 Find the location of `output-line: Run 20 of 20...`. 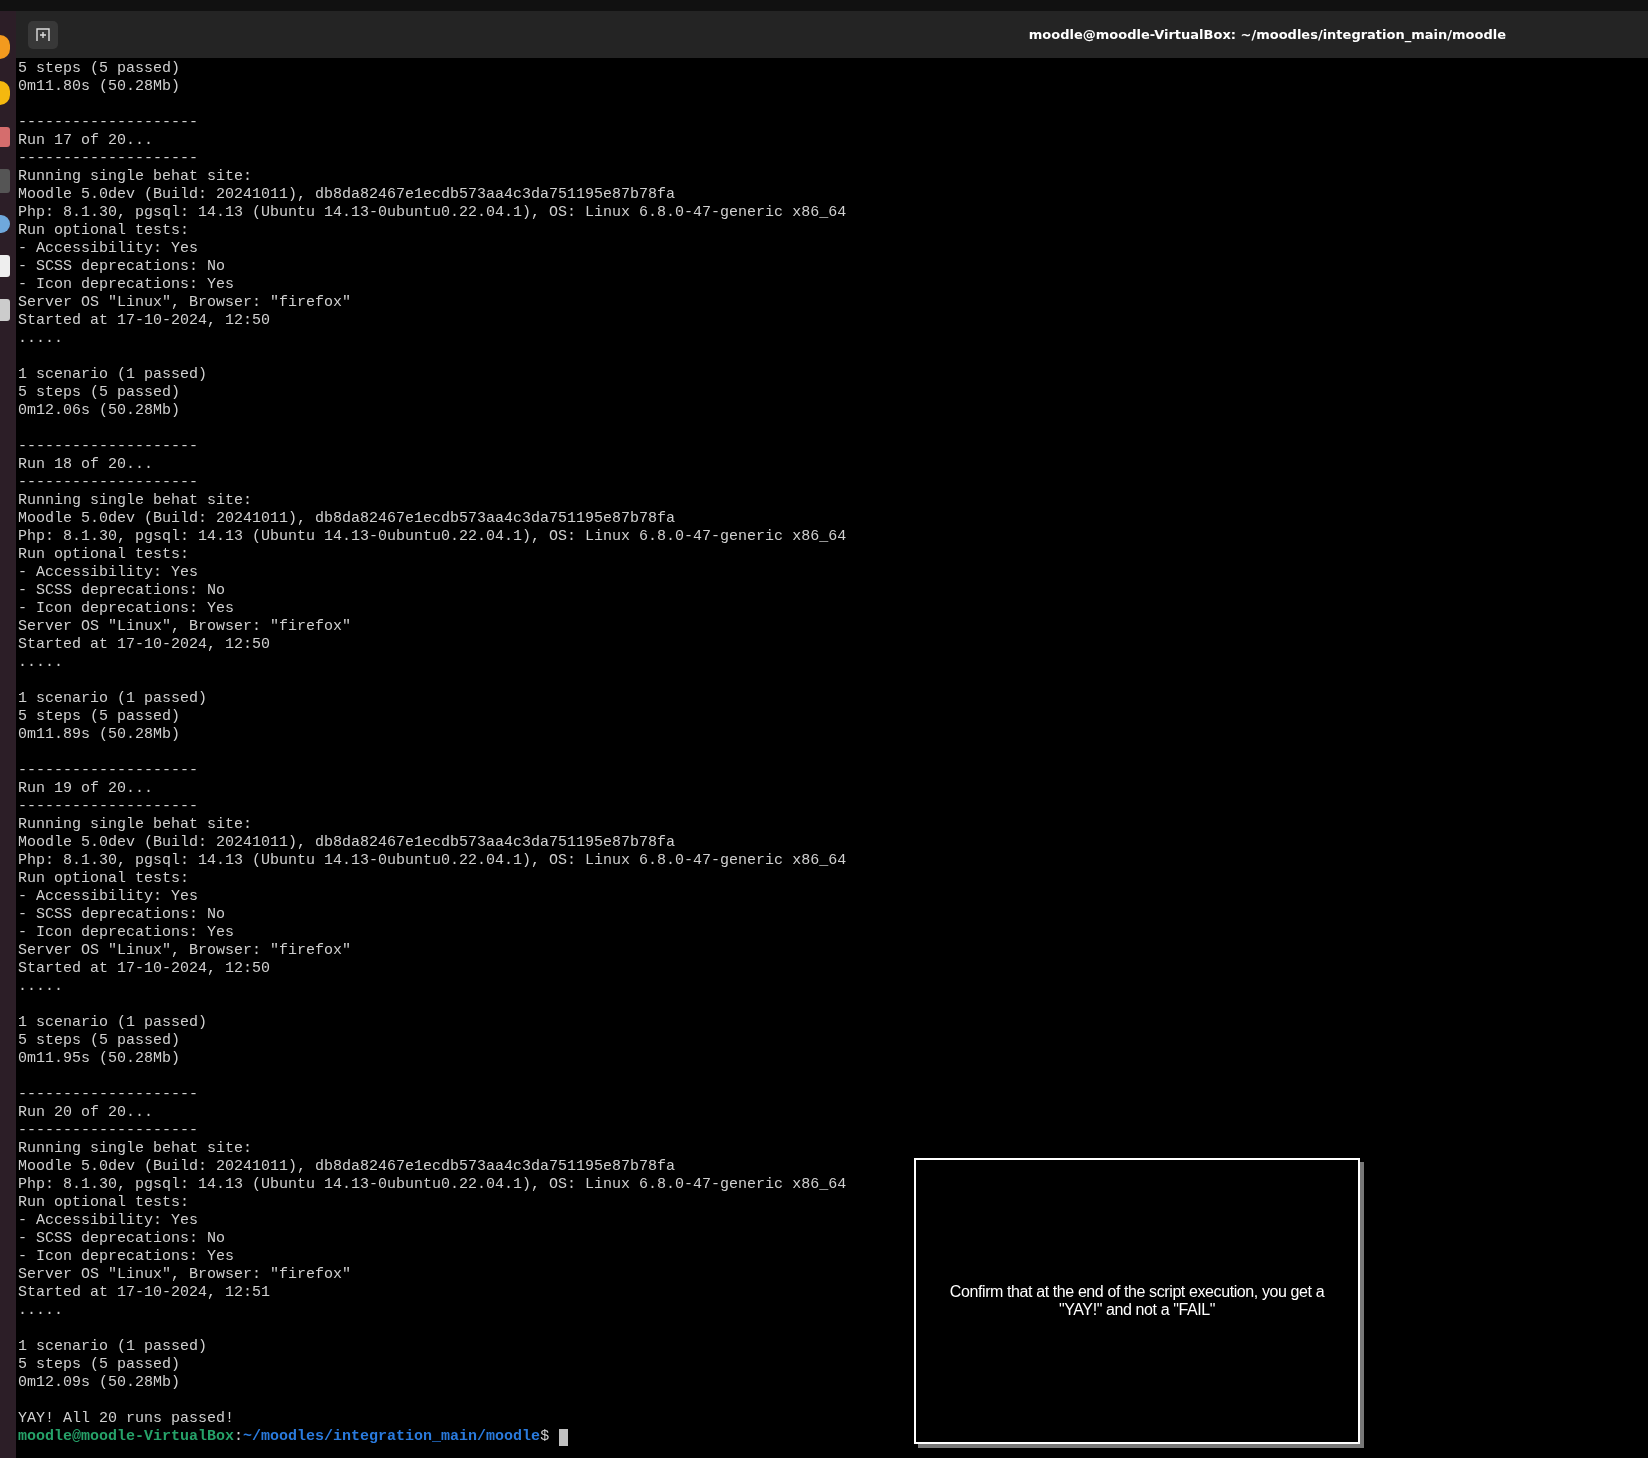

output-line: Run 20 of 20... is located at coordinates (86, 1113).